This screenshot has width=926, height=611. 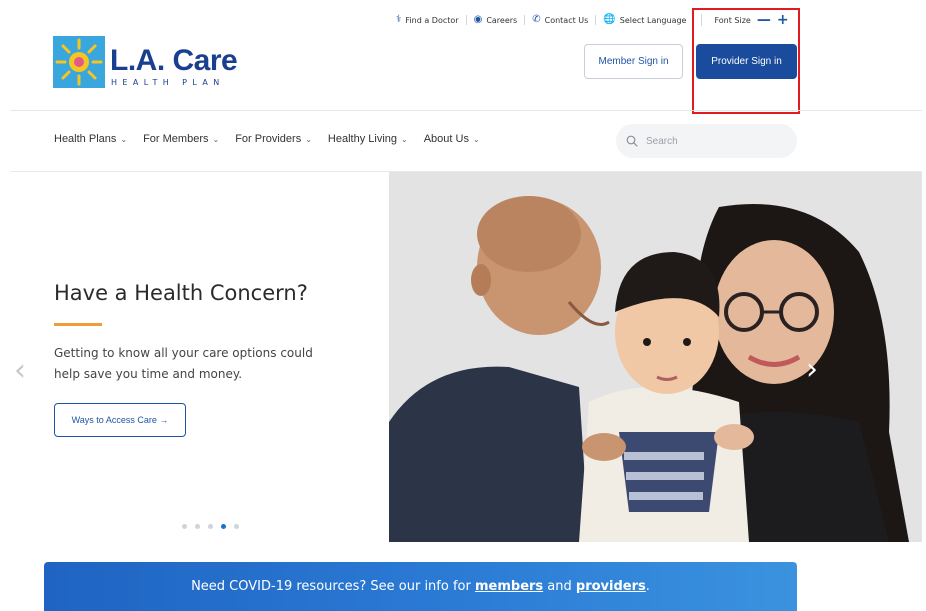 I want to click on find-doctor-link: ⚕ Find a Doctor, so click(x=431, y=20).